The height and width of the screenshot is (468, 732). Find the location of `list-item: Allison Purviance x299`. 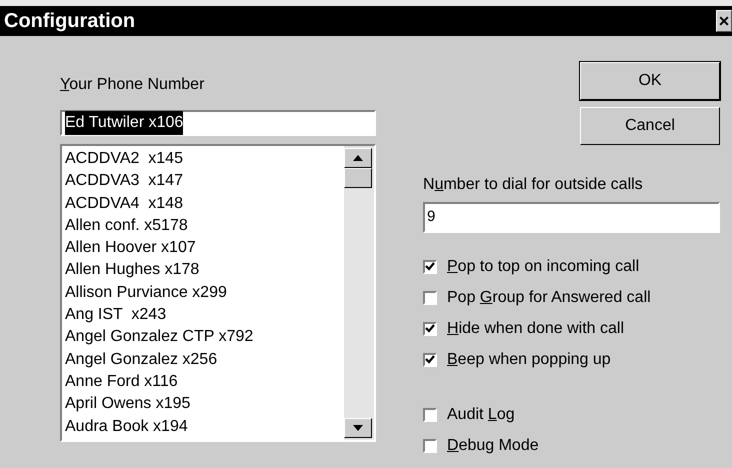

list-item: Allison Purviance x299 is located at coordinates (203, 293).